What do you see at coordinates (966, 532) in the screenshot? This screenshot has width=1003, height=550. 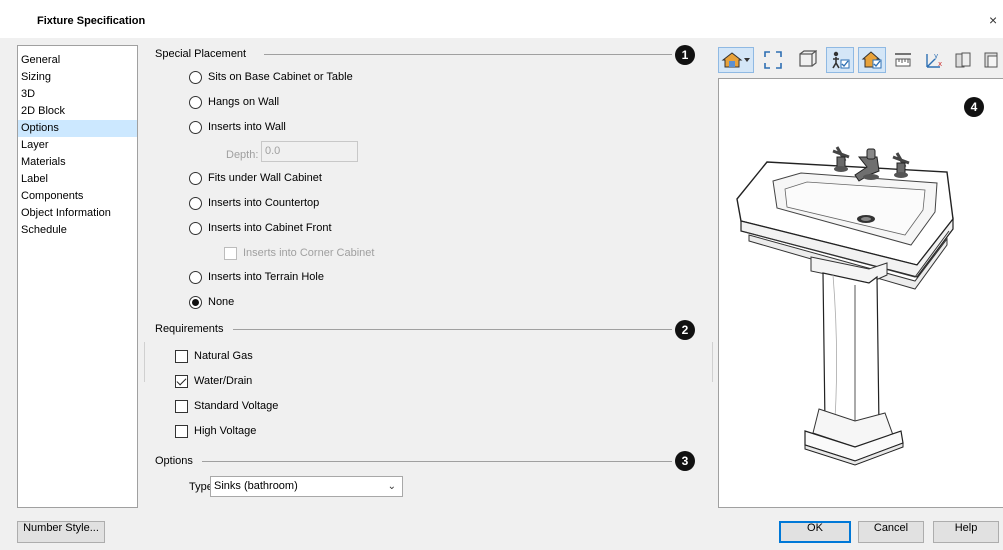 I see `help-button: Help` at bounding box center [966, 532].